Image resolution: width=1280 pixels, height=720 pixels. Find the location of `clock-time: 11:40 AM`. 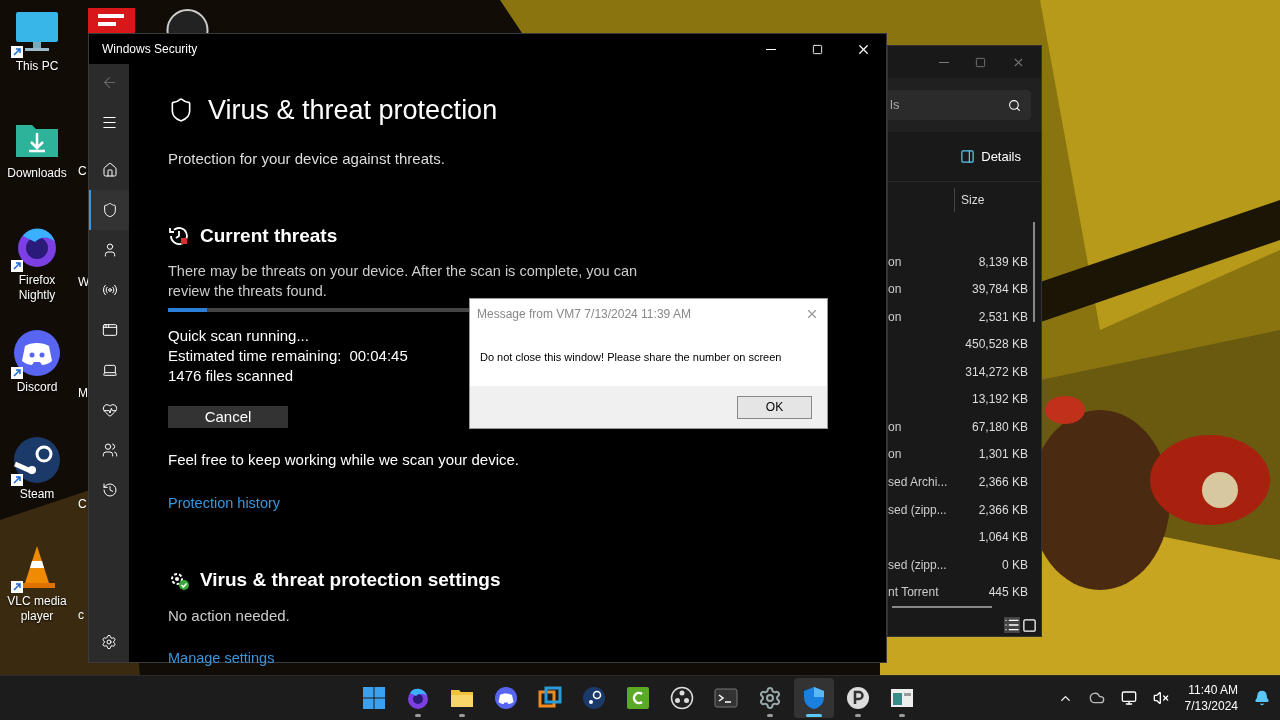

clock-time: 11:40 AM is located at coordinates (1213, 690).